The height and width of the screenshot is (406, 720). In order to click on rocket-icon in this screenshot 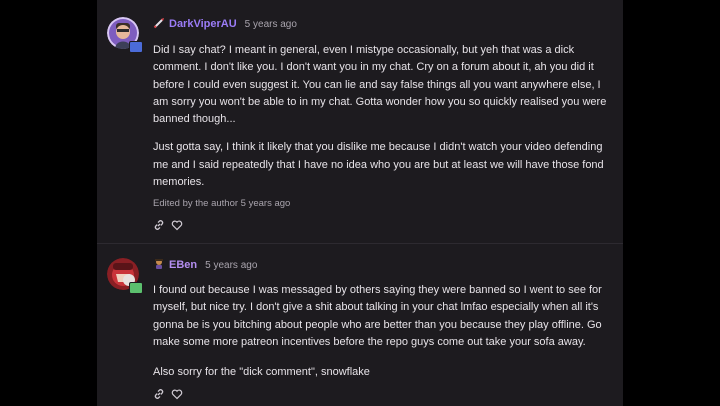, I will do `click(159, 24)`.